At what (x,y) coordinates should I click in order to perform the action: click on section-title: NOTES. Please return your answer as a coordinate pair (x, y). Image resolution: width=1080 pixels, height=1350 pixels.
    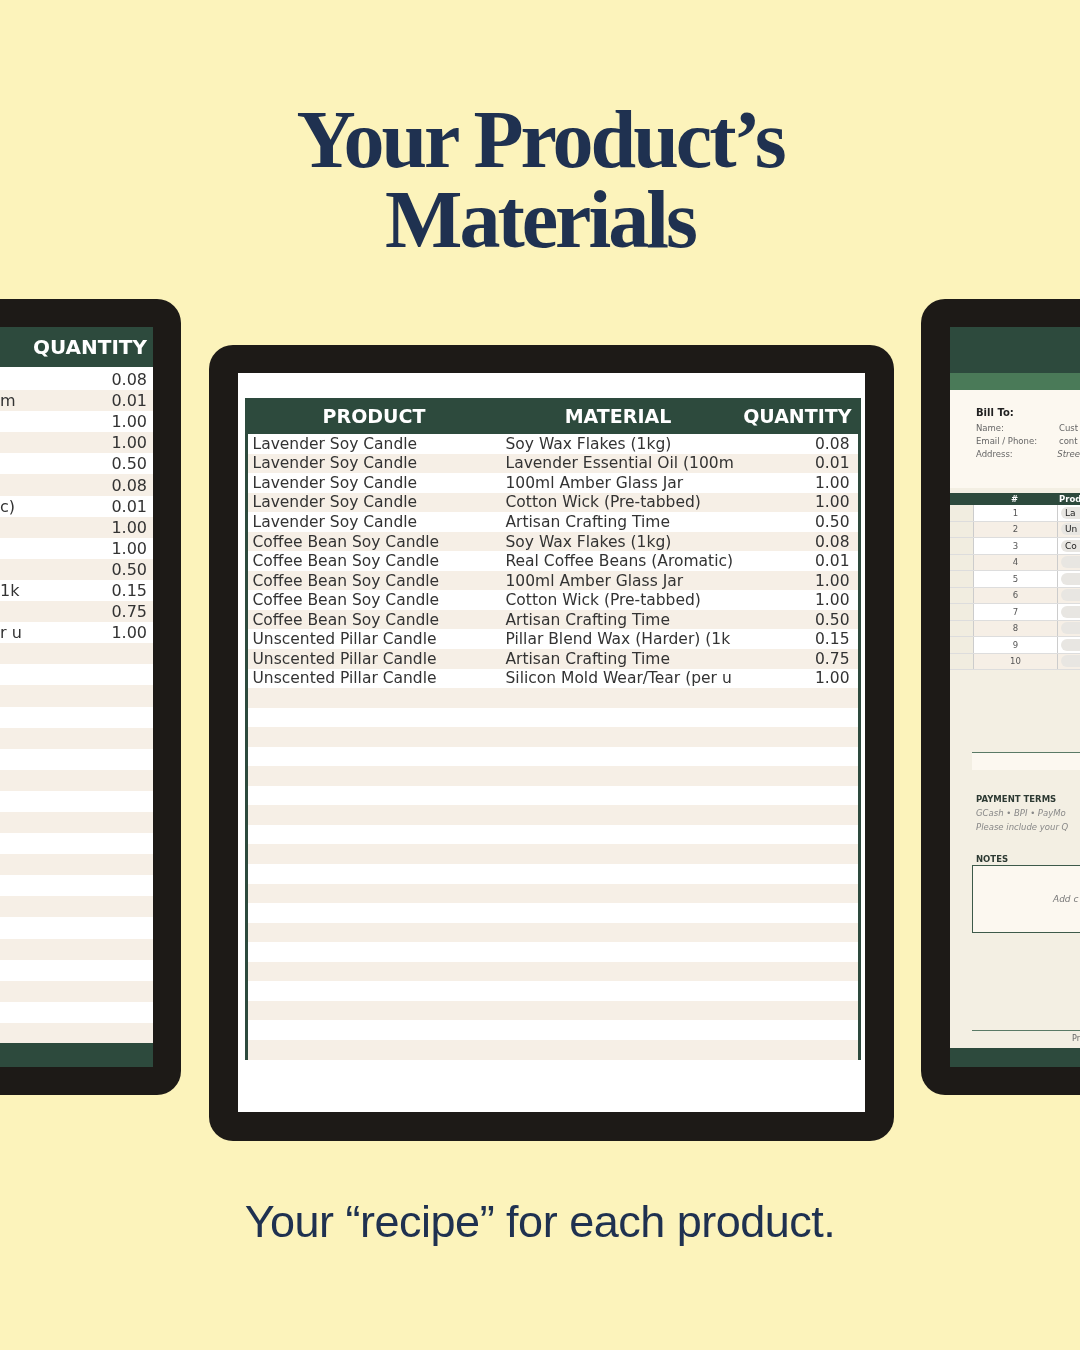
    Looking at the image, I should click on (993, 859).